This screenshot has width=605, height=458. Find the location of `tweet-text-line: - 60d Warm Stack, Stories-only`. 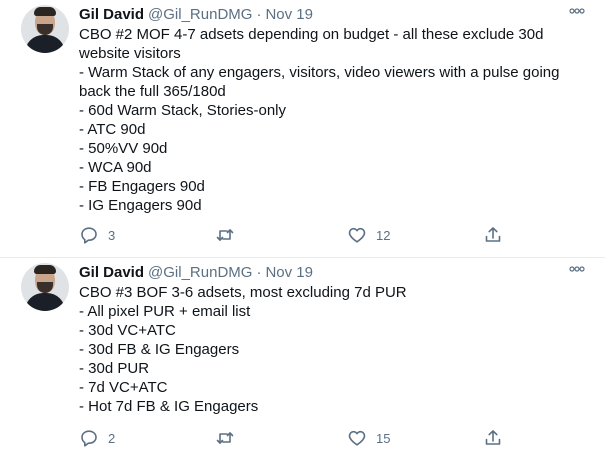

tweet-text-line: - 60d Warm Stack, Stories-only is located at coordinates (183, 110).